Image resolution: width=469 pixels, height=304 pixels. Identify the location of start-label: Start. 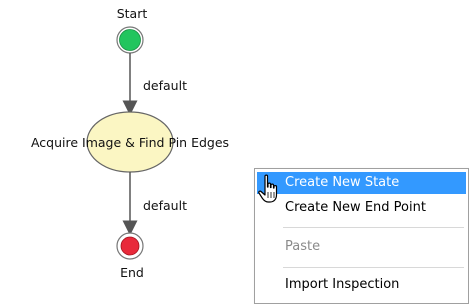
(132, 13).